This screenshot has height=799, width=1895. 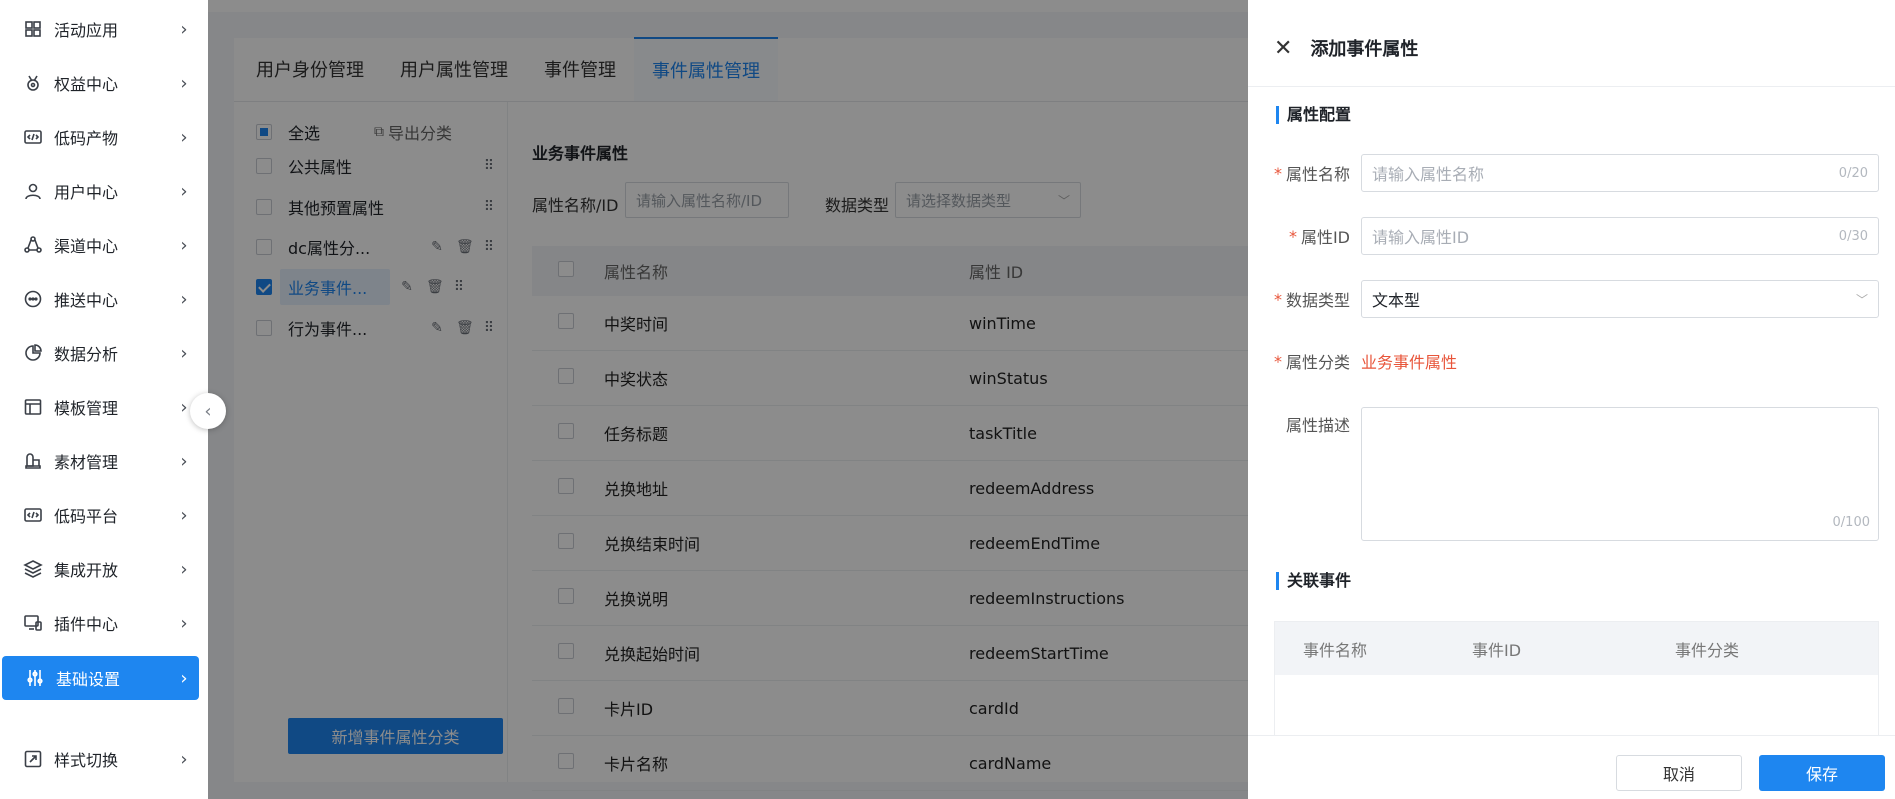 What do you see at coordinates (1313, 581) in the screenshot?
I see `group-title-events: 关联事件` at bounding box center [1313, 581].